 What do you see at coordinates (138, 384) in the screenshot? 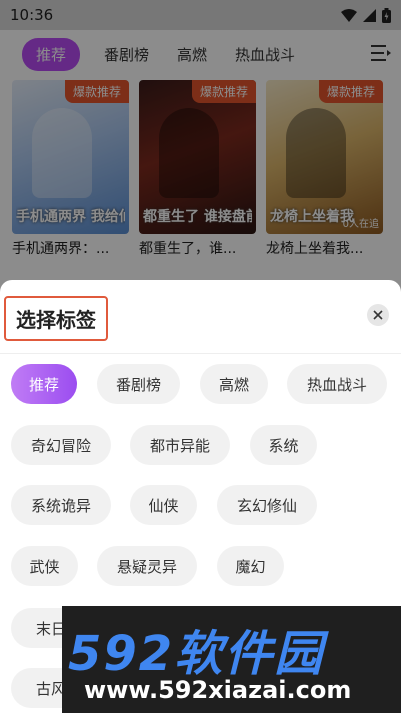
I see `tag-ranking: 番剧榜` at bounding box center [138, 384].